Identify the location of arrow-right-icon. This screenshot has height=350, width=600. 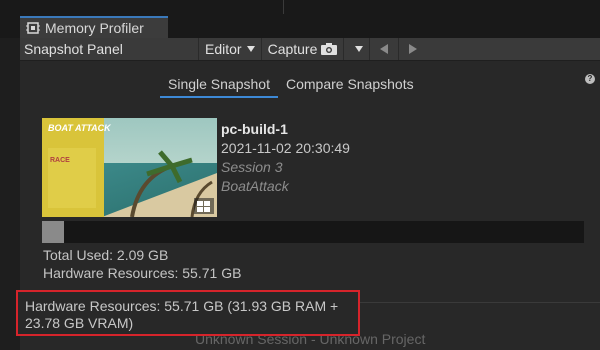
(413, 49).